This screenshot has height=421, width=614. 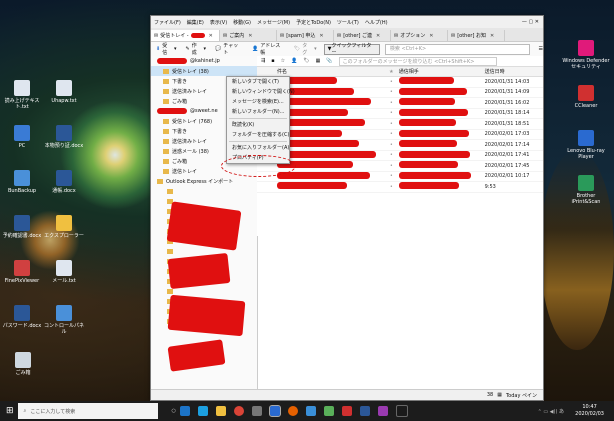 What do you see at coordinates (22, 317) in the screenshot?
I see `desktop-shortcut: パスワード.docx` at bounding box center [22, 317].